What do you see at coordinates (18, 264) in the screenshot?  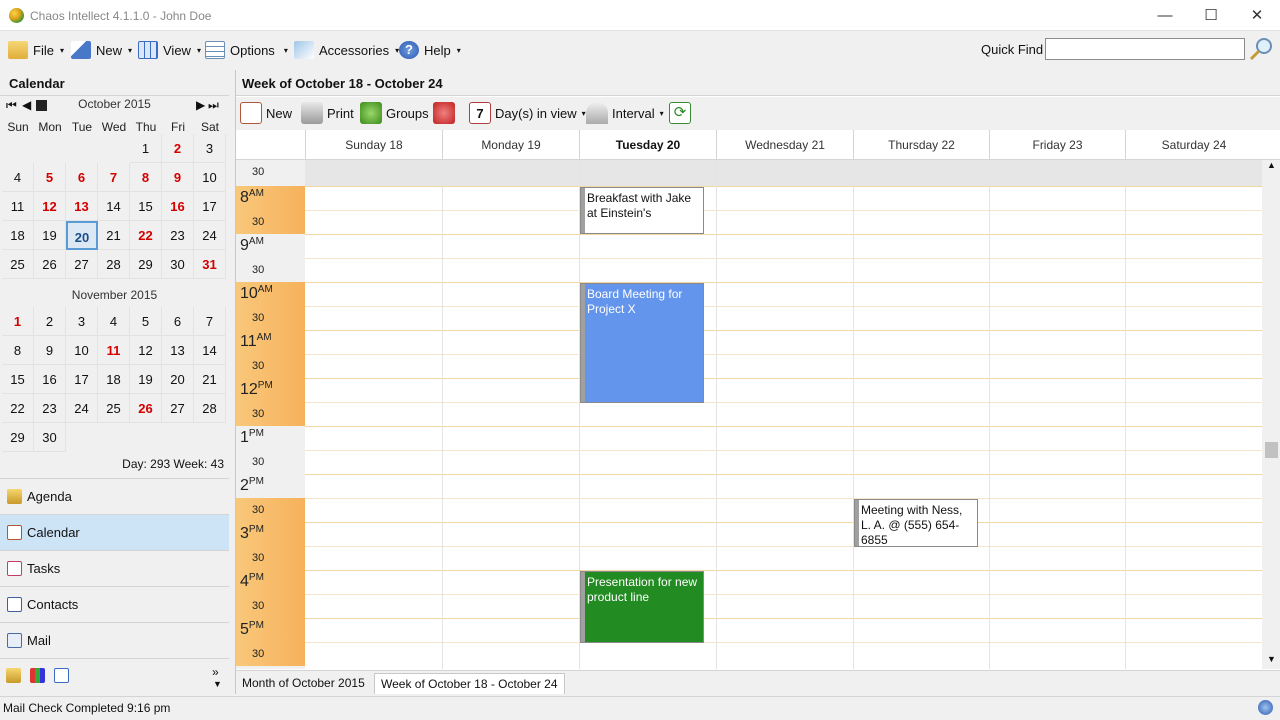 I see `october-day: 25` at bounding box center [18, 264].